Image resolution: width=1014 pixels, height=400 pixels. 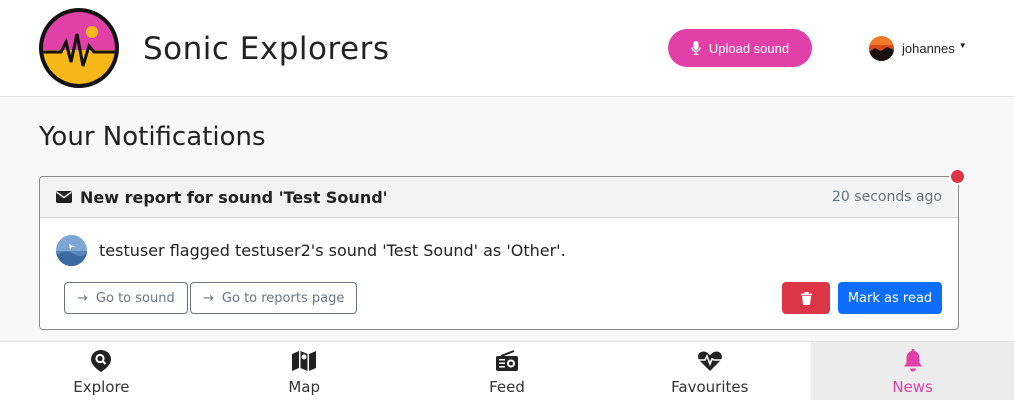 What do you see at coordinates (710, 387) in the screenshot?
I see `tab-favourites-label: Favourites` at bounding box center [710, 387].